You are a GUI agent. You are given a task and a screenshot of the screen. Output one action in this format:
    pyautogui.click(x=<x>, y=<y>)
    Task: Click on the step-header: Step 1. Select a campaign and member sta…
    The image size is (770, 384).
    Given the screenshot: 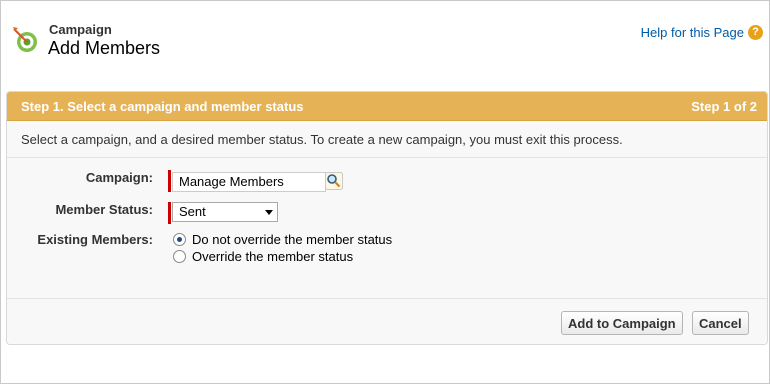 What is the action you would take?
    pyautogui.click(x=387, y=106)
    